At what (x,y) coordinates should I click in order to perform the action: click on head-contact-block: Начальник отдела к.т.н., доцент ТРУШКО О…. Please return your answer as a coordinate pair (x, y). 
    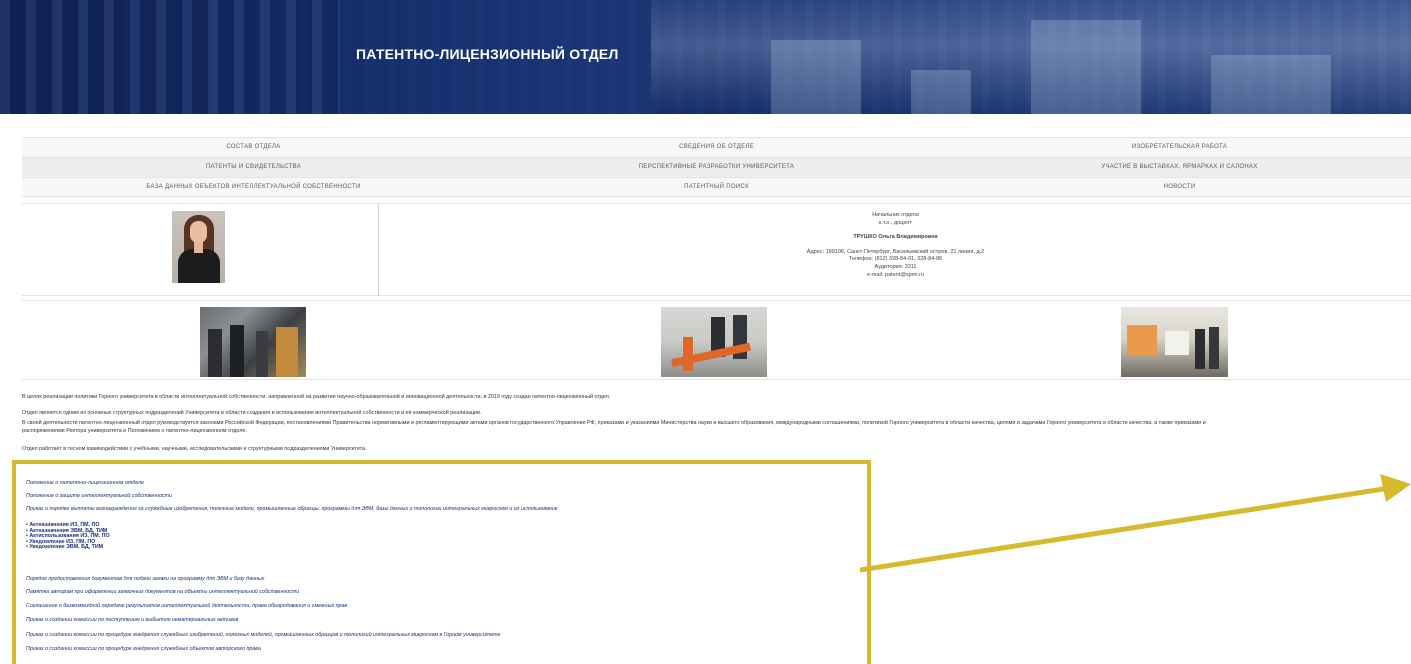
    Looking at the image, I should click on (716, 249).